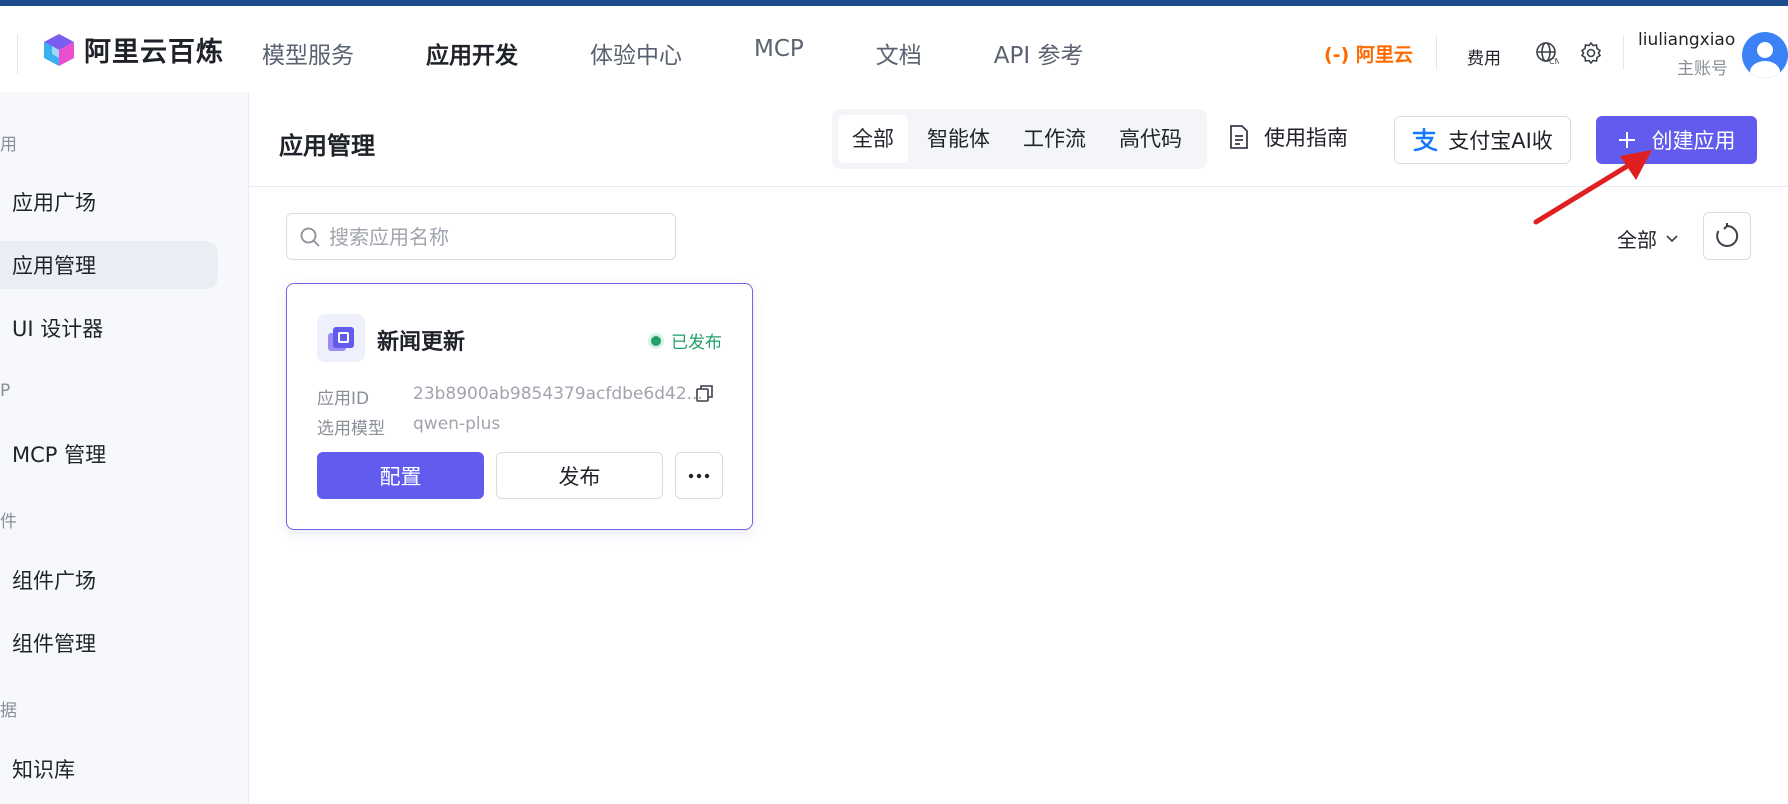 The width and height of the screenshot is (1788, 804). What do you see at coordinates (1626, 140) in the screenshot?
I see `plus-icon` at bounding box center [1626, 140].